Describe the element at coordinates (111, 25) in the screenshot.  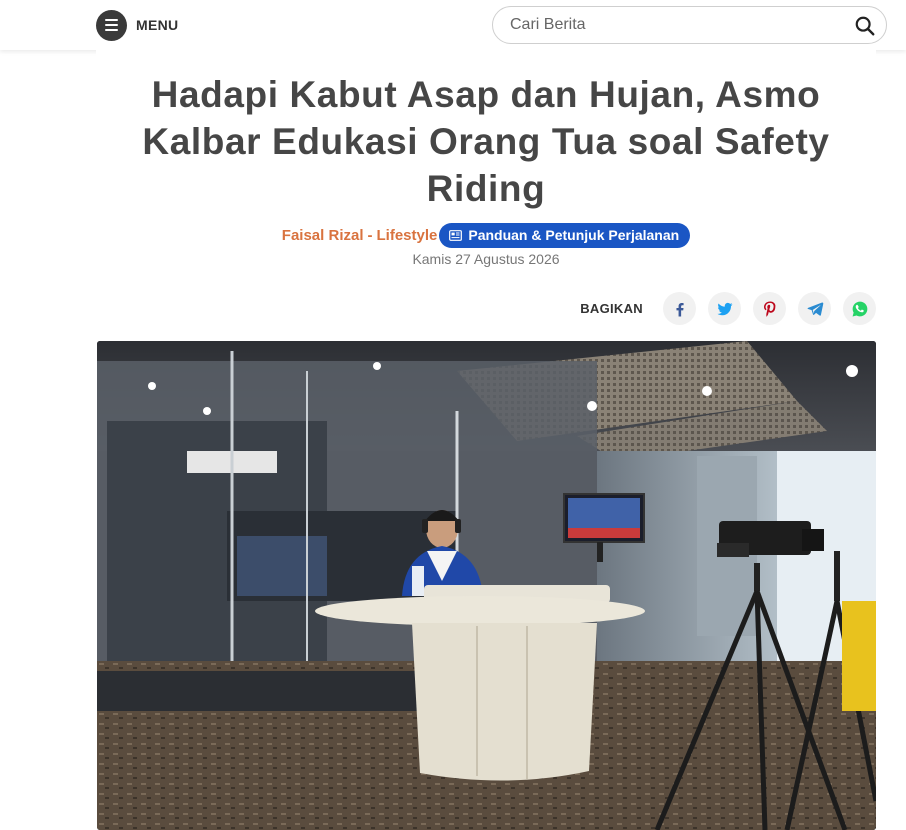
I see `hamburger-icon` at that location.